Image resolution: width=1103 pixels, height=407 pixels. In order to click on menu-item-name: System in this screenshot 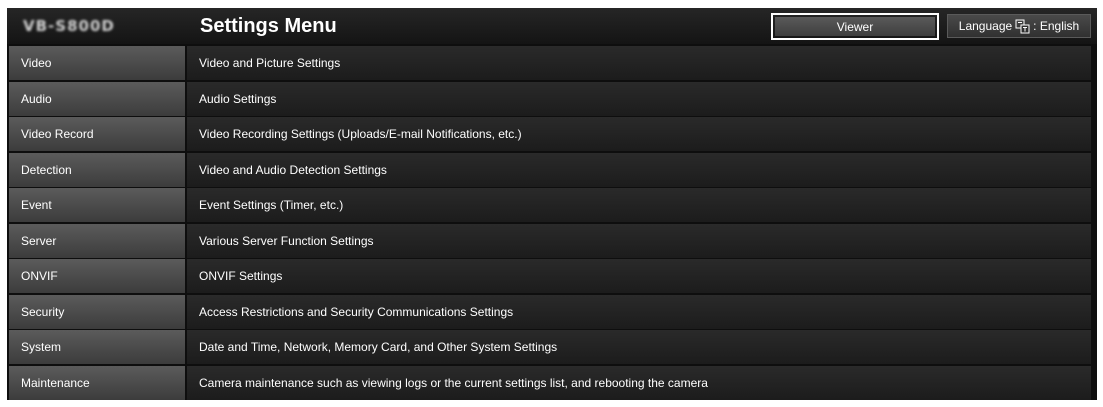, I will do `click(97, 347)`.